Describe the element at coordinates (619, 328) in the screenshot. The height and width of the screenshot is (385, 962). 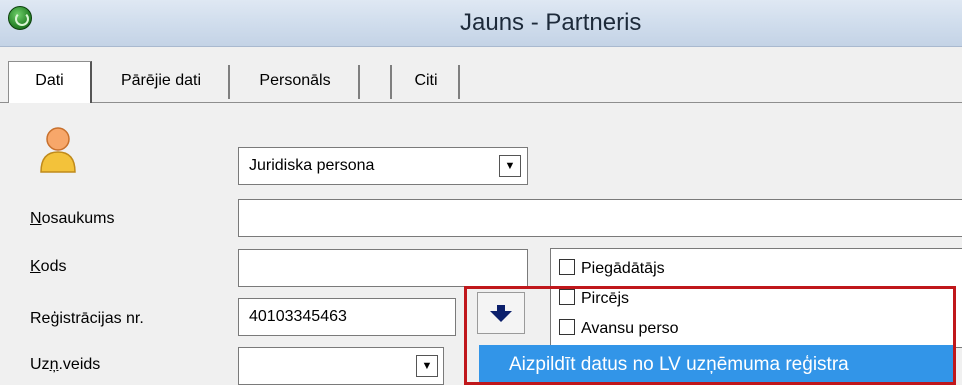
I see `role-advance: Avansu perso` at that location.